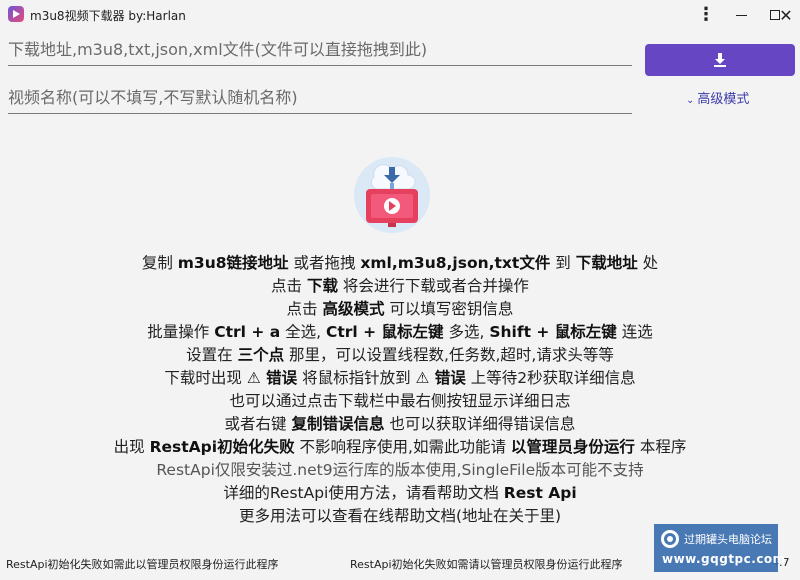 The image size is (800, 580). I want to click on forum-watermark: 过期罐头电脑论坛 www.gqgtpc.com, so click(719, 548).